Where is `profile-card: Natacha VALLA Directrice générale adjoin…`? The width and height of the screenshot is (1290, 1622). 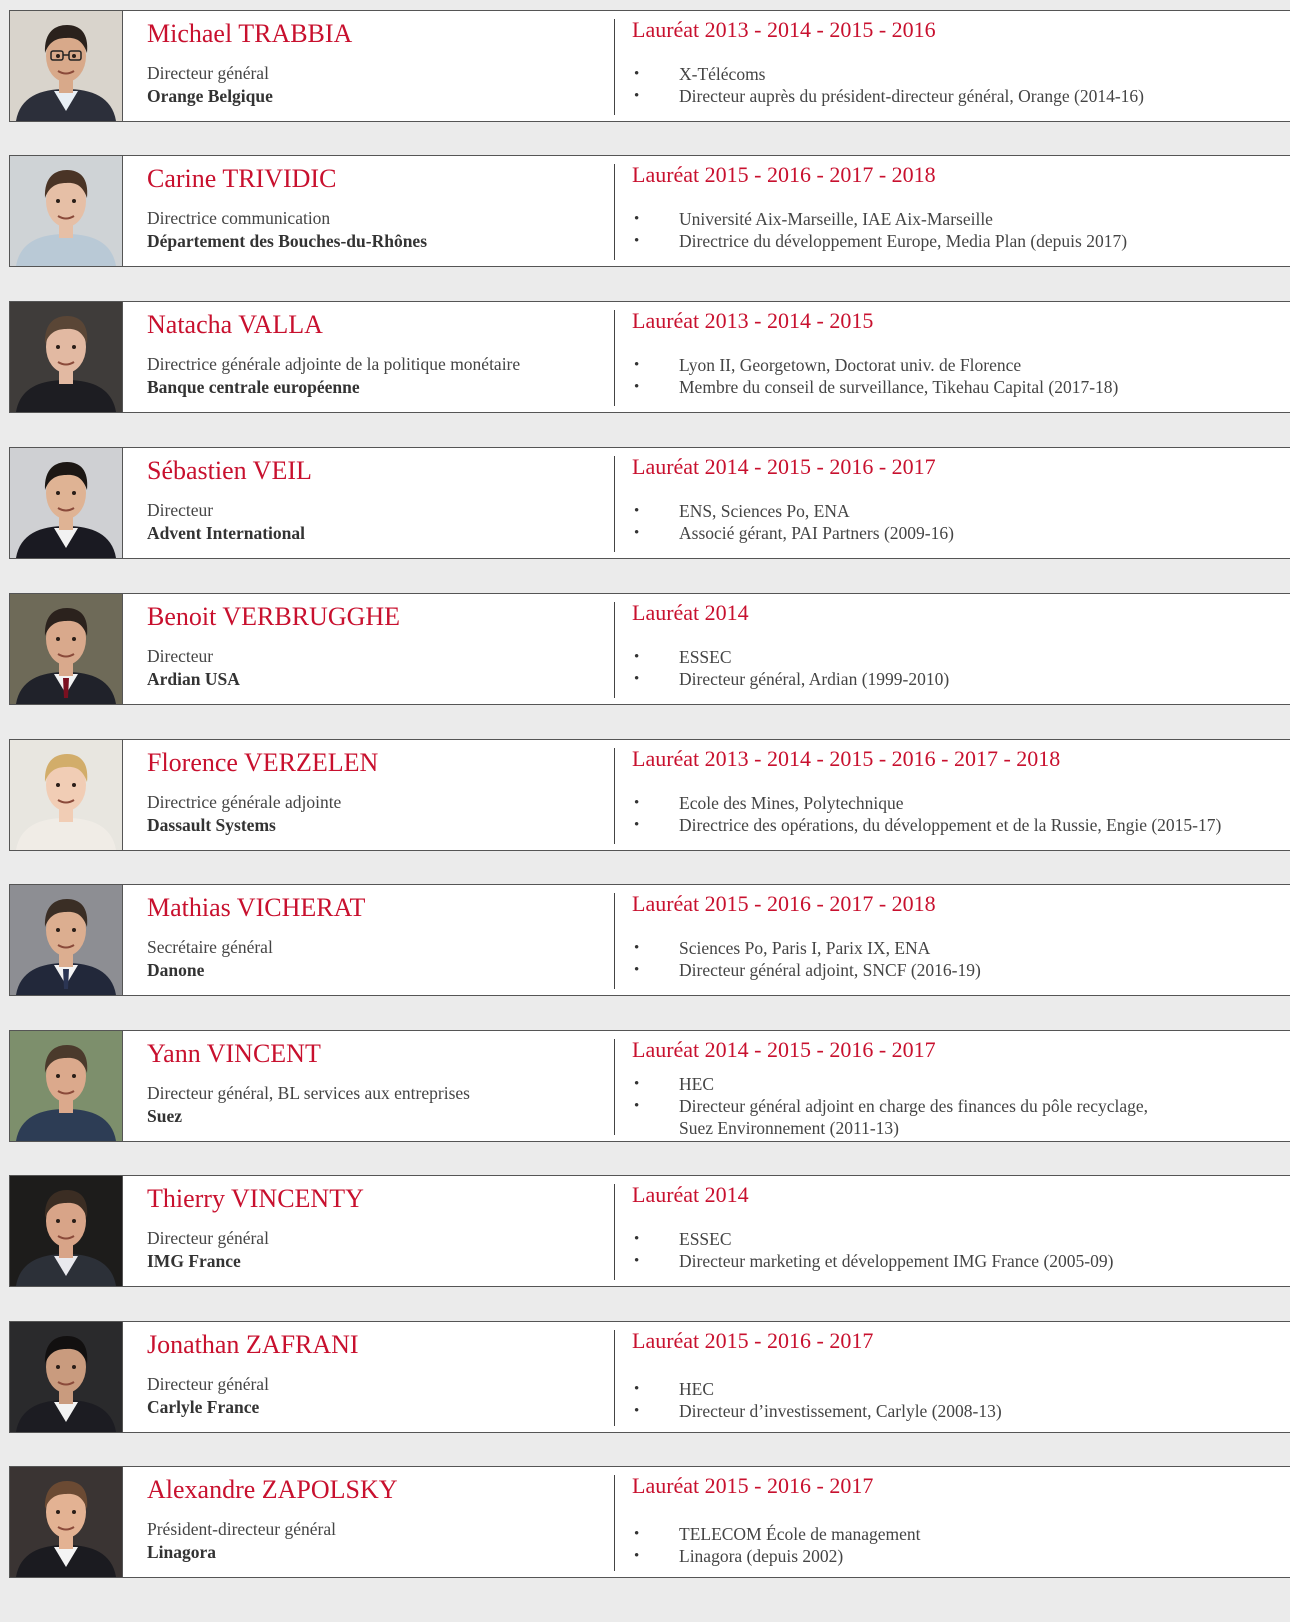 profile-card: Natacha VALLA Directrice générale adjoin… is located at coordinates (649, 357).